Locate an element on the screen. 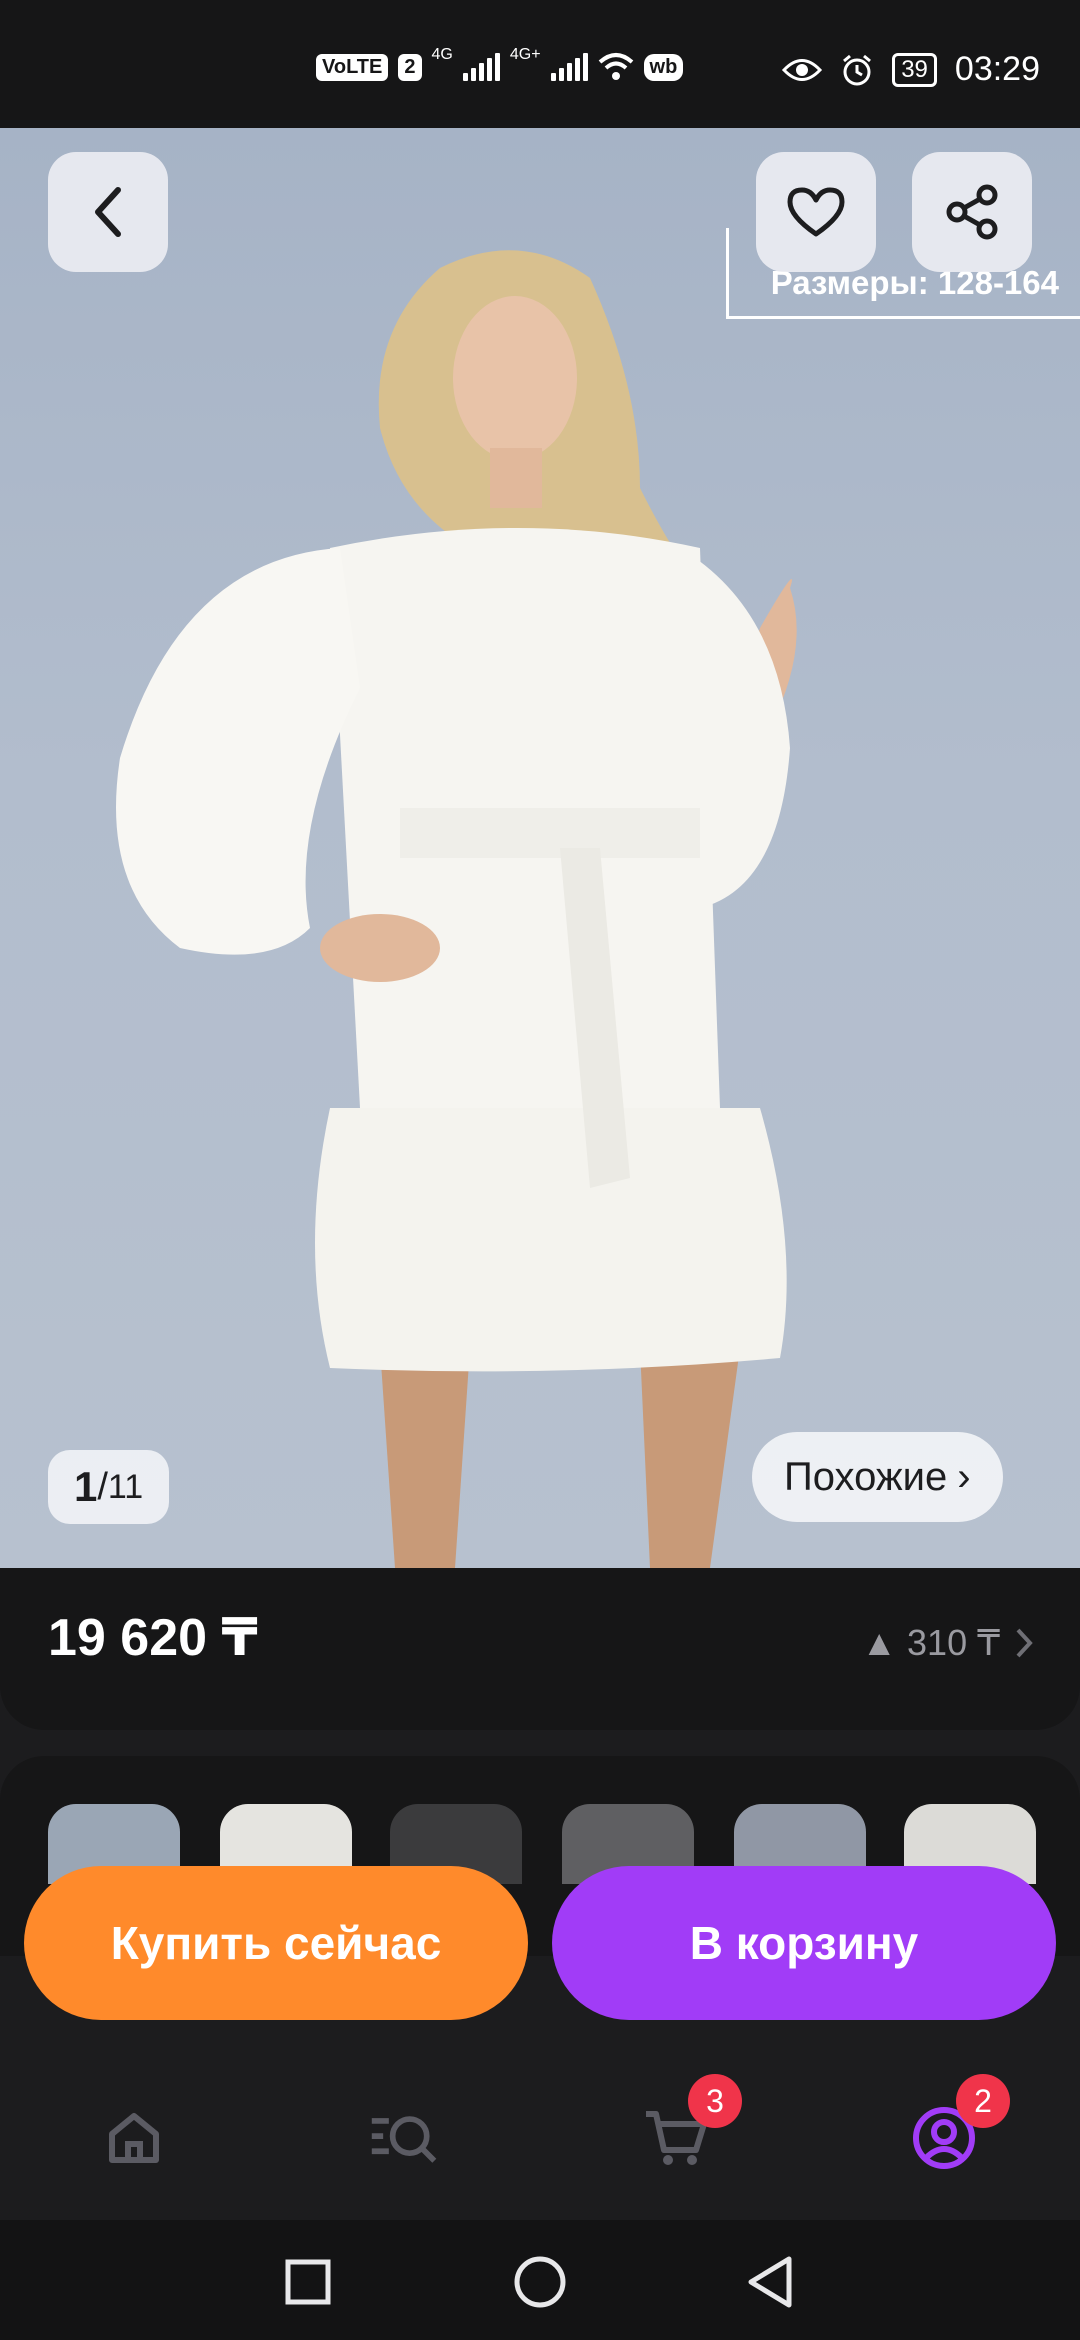 The width and height of the screenshot is (1080, 2340). share-button is located at coordinates (972, 212).